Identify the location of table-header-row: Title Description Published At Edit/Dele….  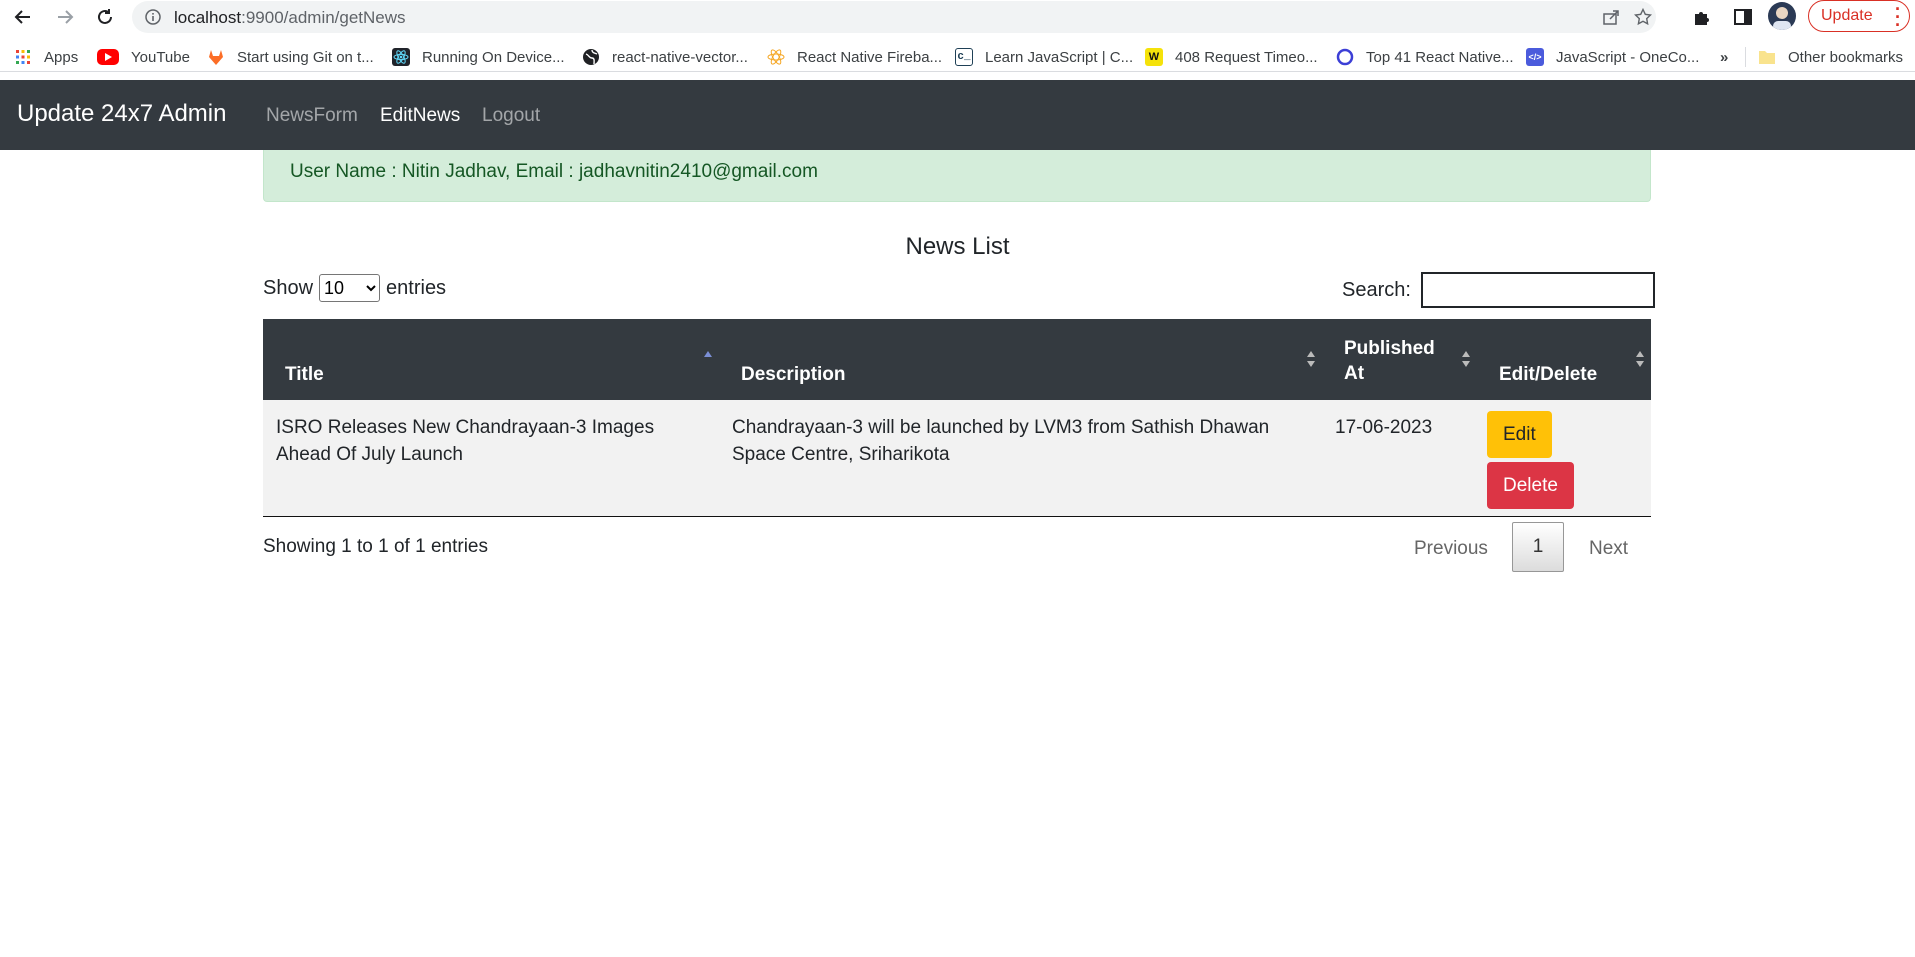
(957, 359).